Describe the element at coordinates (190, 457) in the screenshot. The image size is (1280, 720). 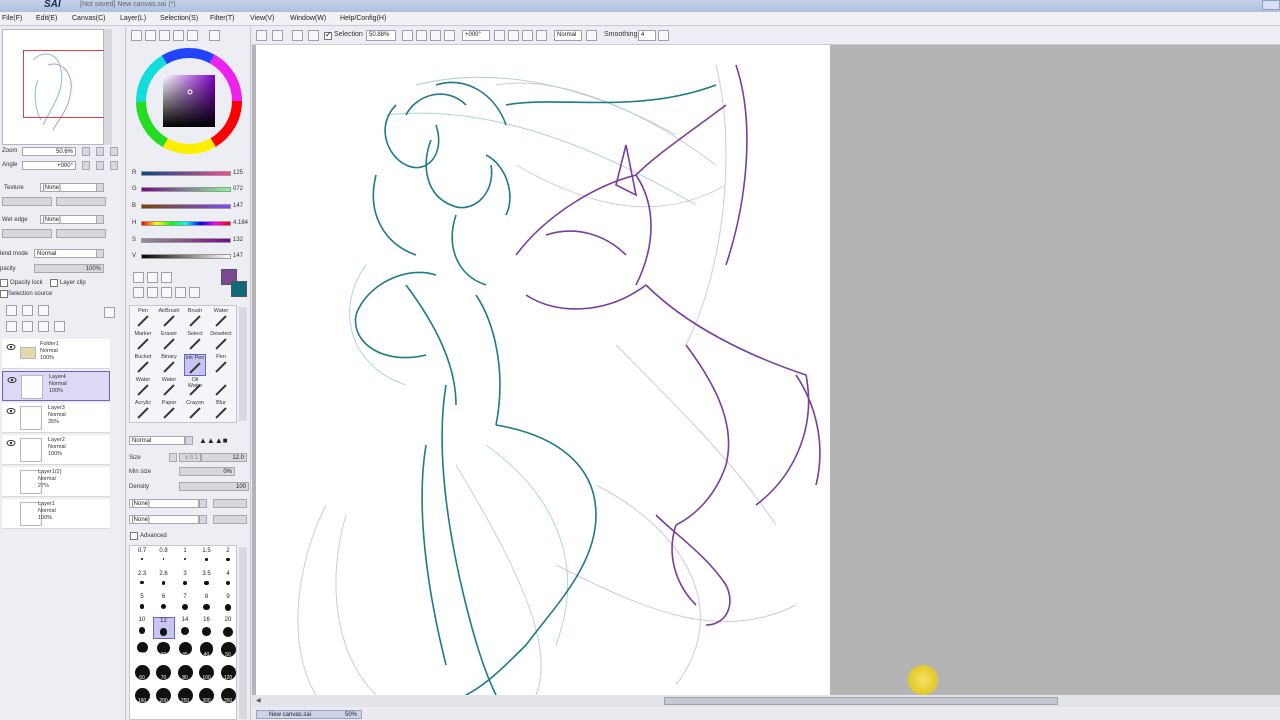
I see `size-multiplier: x 0.1` at that location.